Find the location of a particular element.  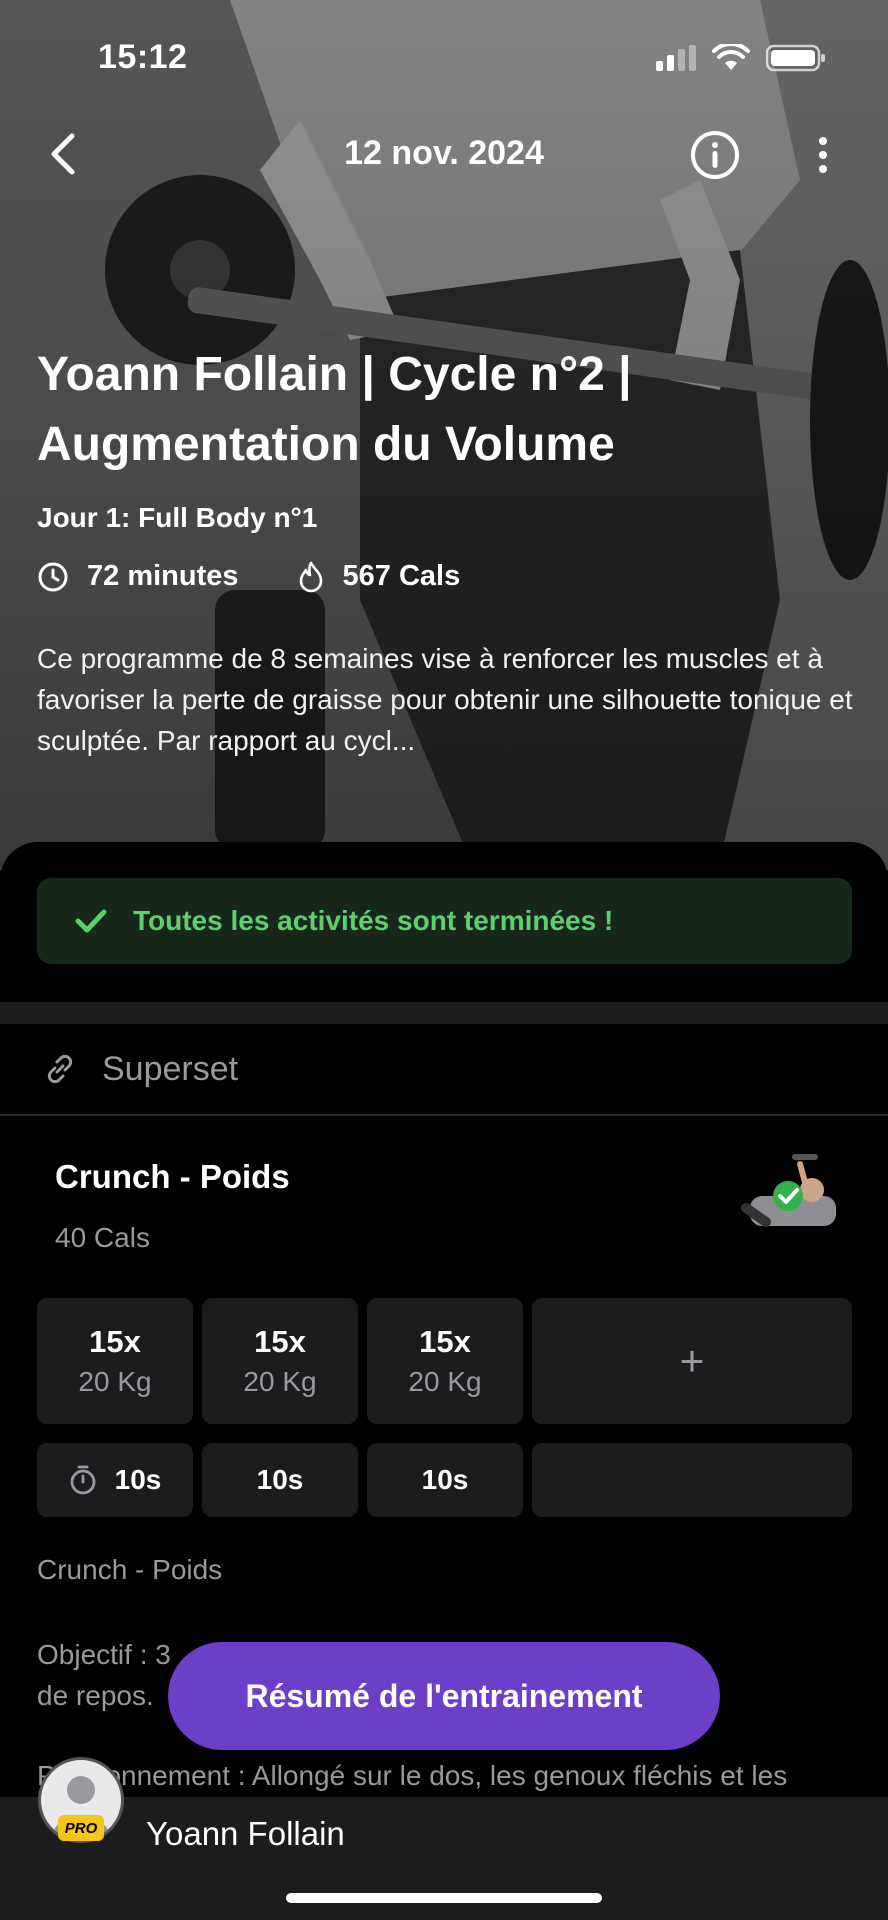

add-set-button: + is located at coordinates (692, 1361).